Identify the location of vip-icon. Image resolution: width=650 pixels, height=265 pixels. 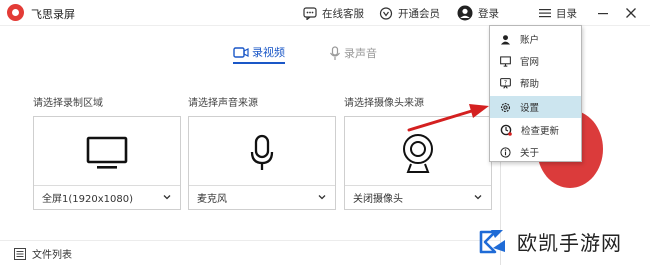
(386, 13).